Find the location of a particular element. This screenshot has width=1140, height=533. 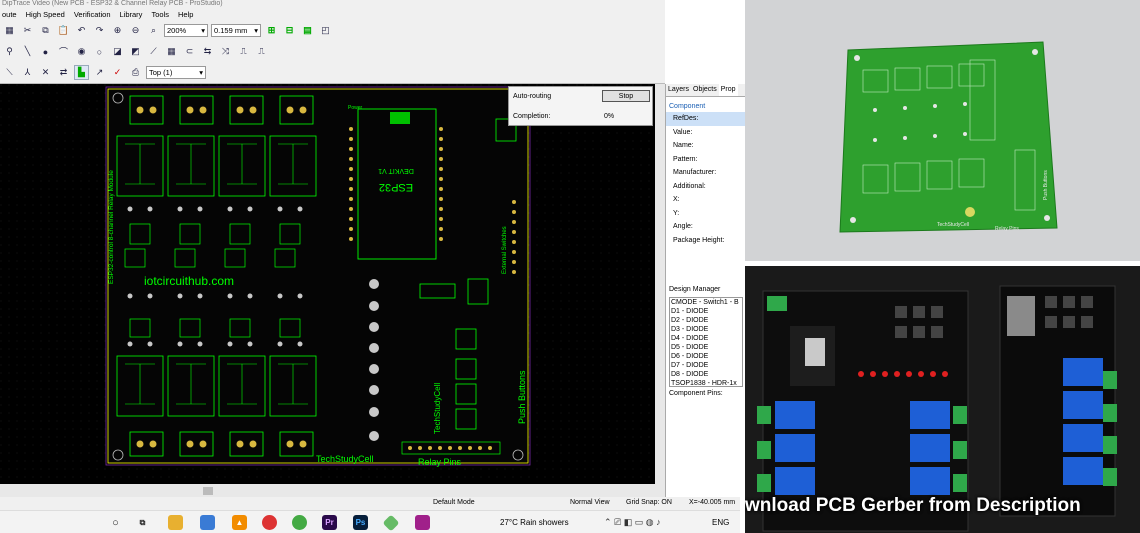

prop-name: Name: is located at coordinates (705, 146).